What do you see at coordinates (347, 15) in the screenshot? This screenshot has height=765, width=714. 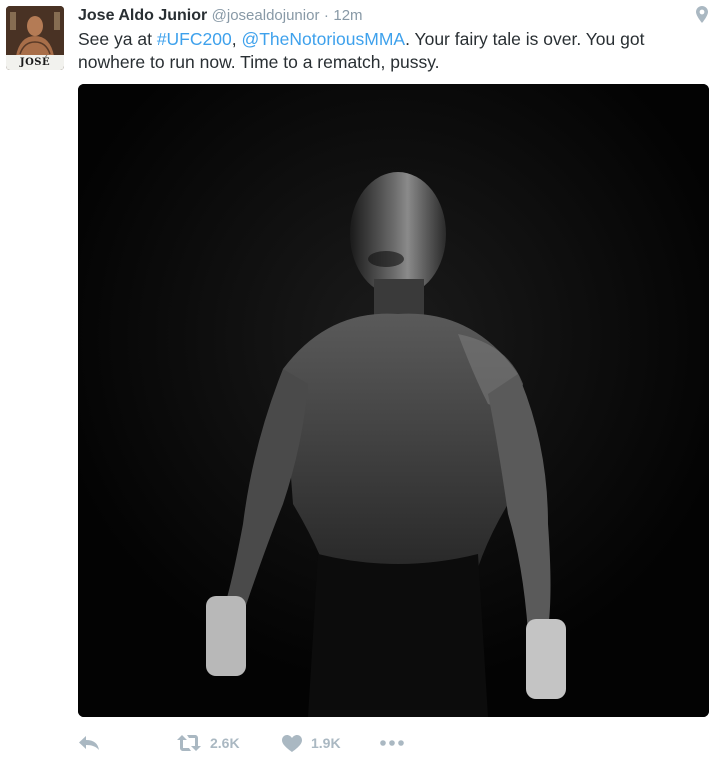 I see `timestamp: 12m` at bounding box center [347, 15].